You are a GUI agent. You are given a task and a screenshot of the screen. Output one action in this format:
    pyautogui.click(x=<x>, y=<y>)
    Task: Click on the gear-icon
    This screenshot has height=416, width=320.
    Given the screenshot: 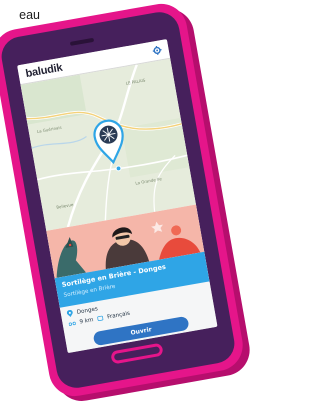 What is the action you would take?
    pyautogui.click(x=157, y=50)
    